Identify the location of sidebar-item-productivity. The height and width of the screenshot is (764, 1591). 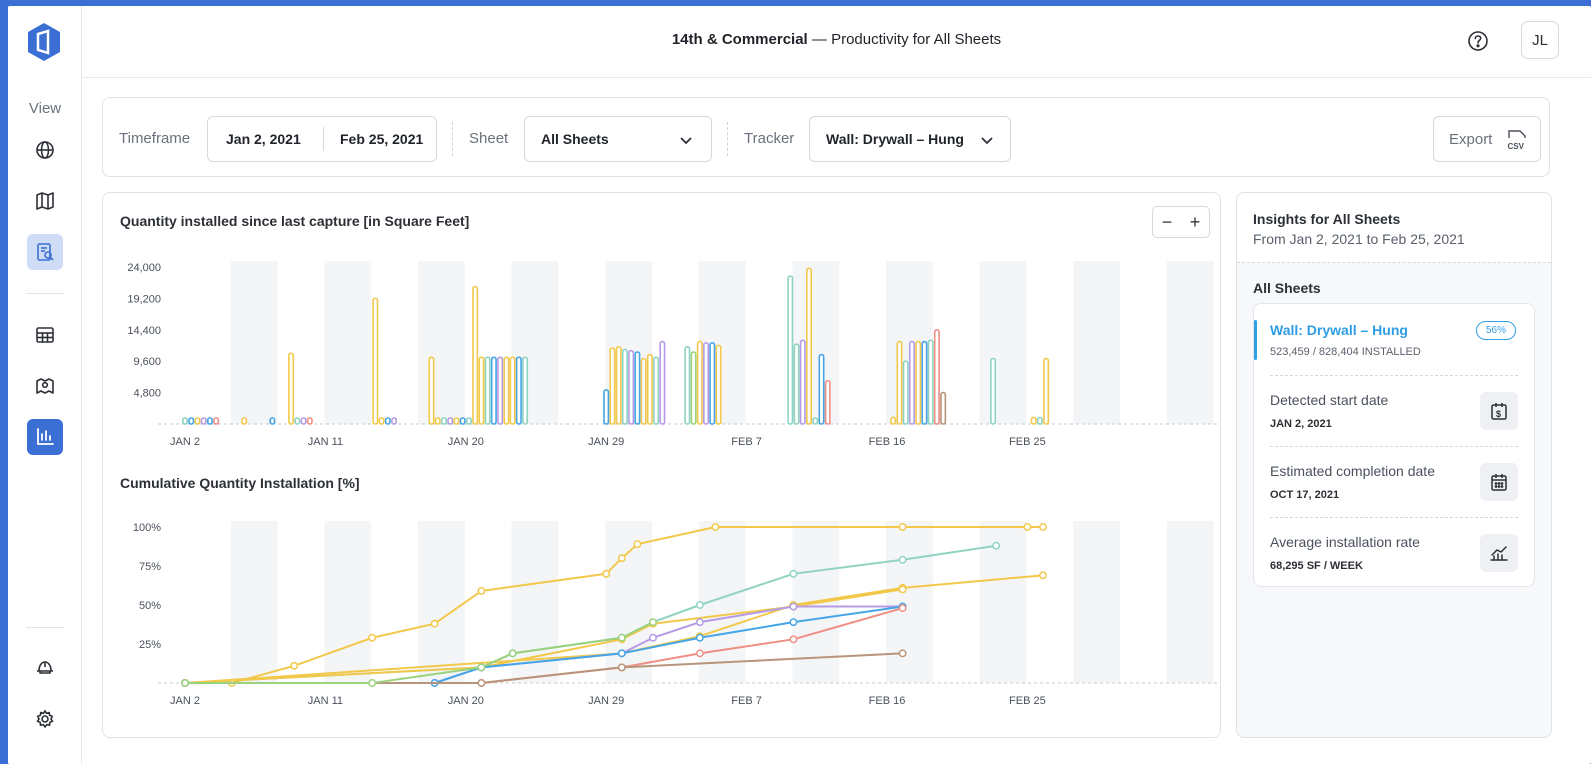
(45, 437).